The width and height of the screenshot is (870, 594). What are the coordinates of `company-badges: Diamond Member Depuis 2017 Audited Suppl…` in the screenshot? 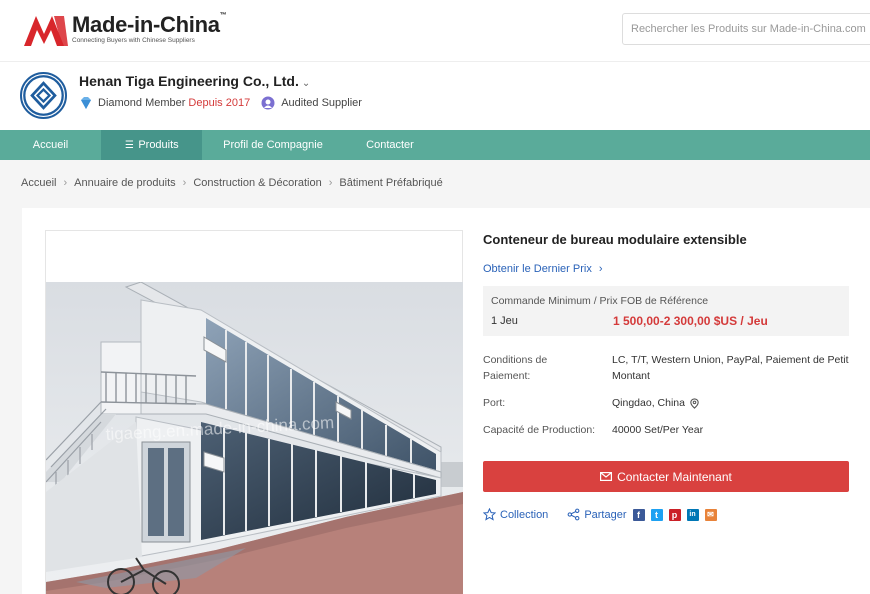 It's located at (220, 103).